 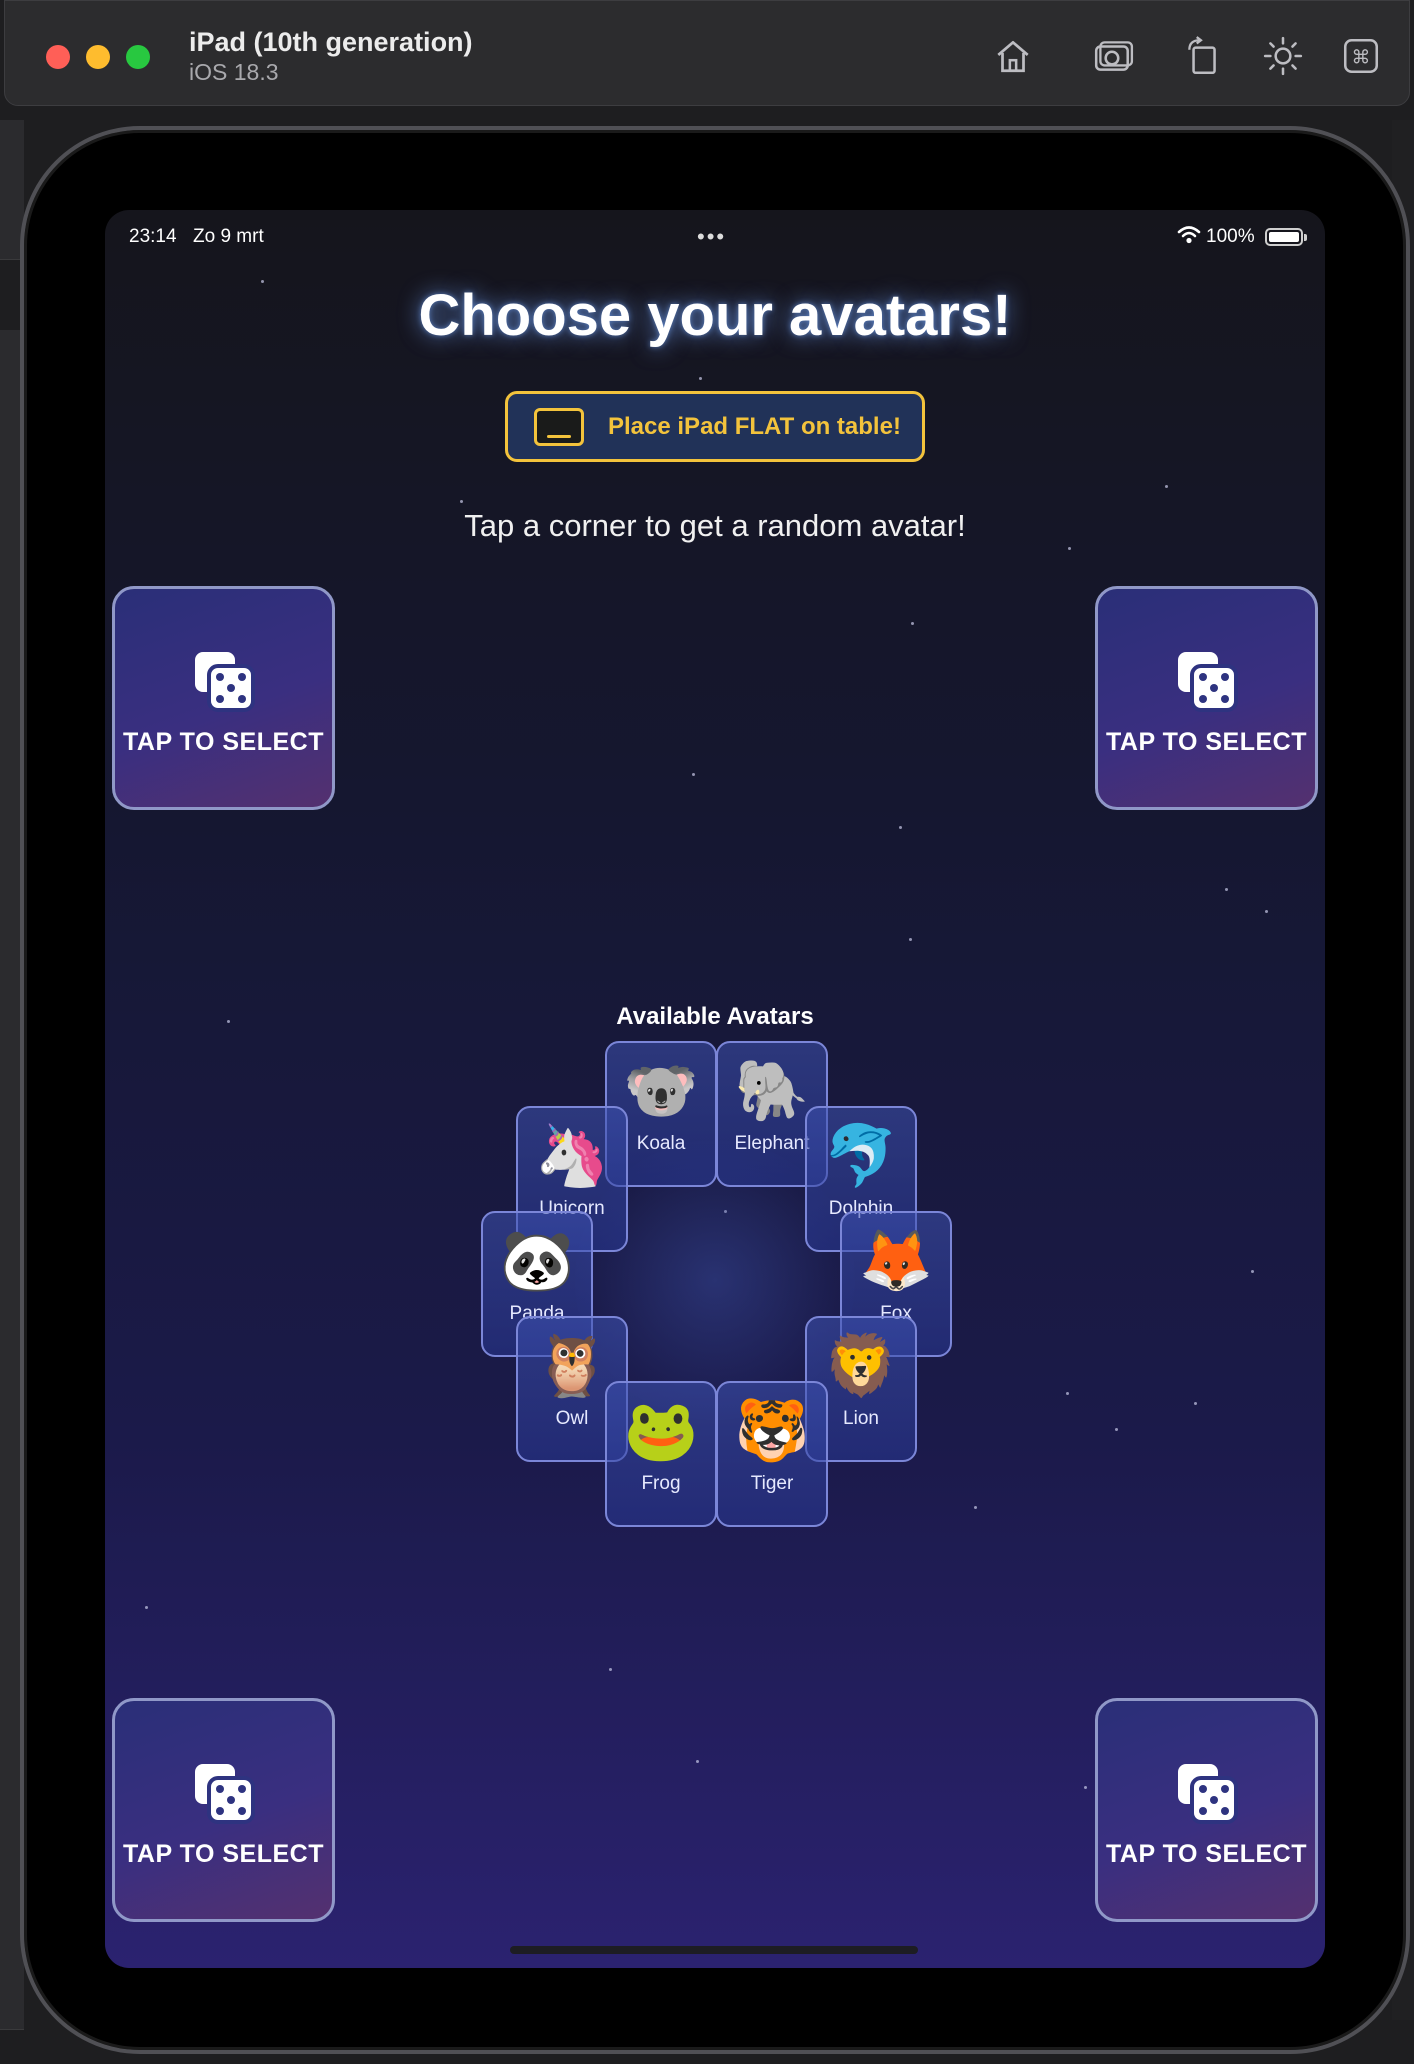 I want to click on corner-select-top-left: TAP TO SELECT, so click(x=223, y=698).